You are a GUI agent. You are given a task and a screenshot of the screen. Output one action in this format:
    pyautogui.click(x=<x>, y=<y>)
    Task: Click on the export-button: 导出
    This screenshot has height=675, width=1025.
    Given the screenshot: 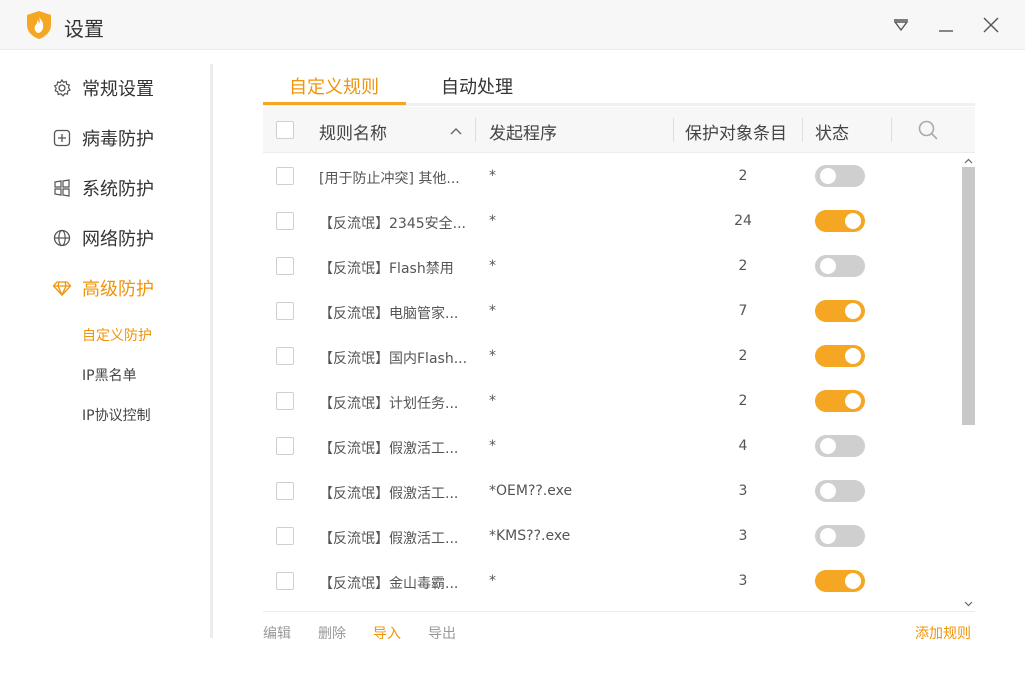 What is the action you would take?
    pyautogui.click(x=442, y=633)
    